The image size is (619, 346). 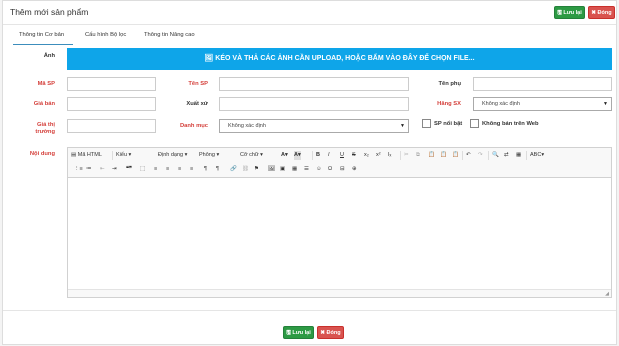 What do you see at coordinates (366, 155) in the screenshot?
I see `subscript-button: x₂` at bounding box center [366, 155].